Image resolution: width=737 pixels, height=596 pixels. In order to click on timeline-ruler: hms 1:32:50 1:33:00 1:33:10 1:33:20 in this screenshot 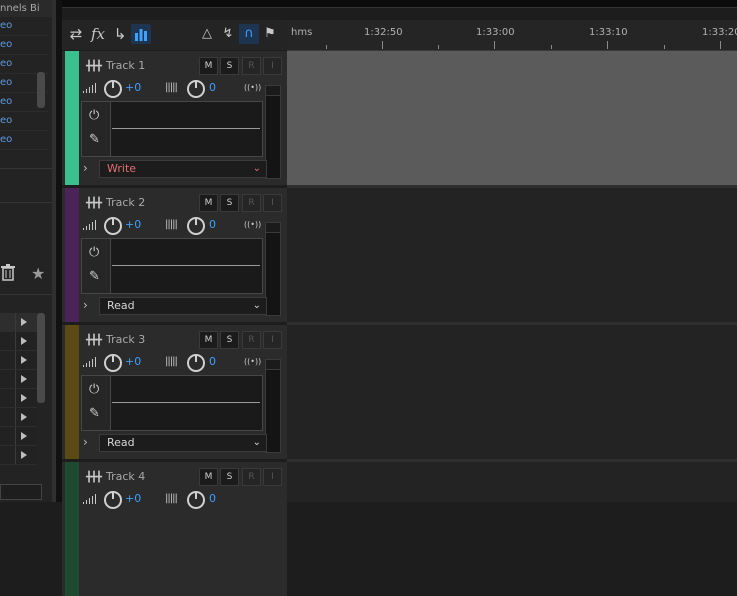, I will do `click(512, 35)`.